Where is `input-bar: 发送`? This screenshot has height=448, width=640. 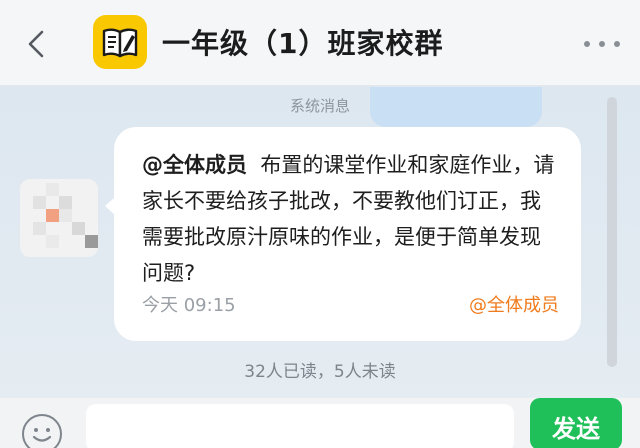
input-bar: 发送 is located at coordinates (320, 423).